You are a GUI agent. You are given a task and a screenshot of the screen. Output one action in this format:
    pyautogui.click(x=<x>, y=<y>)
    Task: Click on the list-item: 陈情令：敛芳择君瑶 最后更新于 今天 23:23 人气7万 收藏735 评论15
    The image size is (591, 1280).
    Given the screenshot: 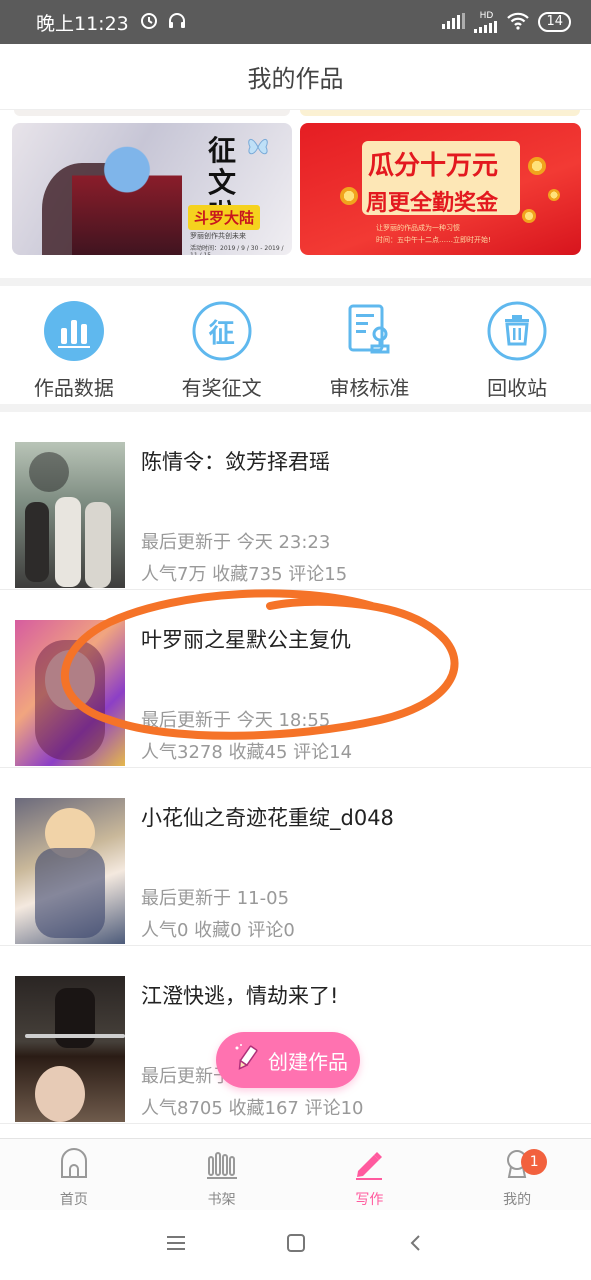 What is the action you would take?
    pyautogui.click(x=295, y=501)
    